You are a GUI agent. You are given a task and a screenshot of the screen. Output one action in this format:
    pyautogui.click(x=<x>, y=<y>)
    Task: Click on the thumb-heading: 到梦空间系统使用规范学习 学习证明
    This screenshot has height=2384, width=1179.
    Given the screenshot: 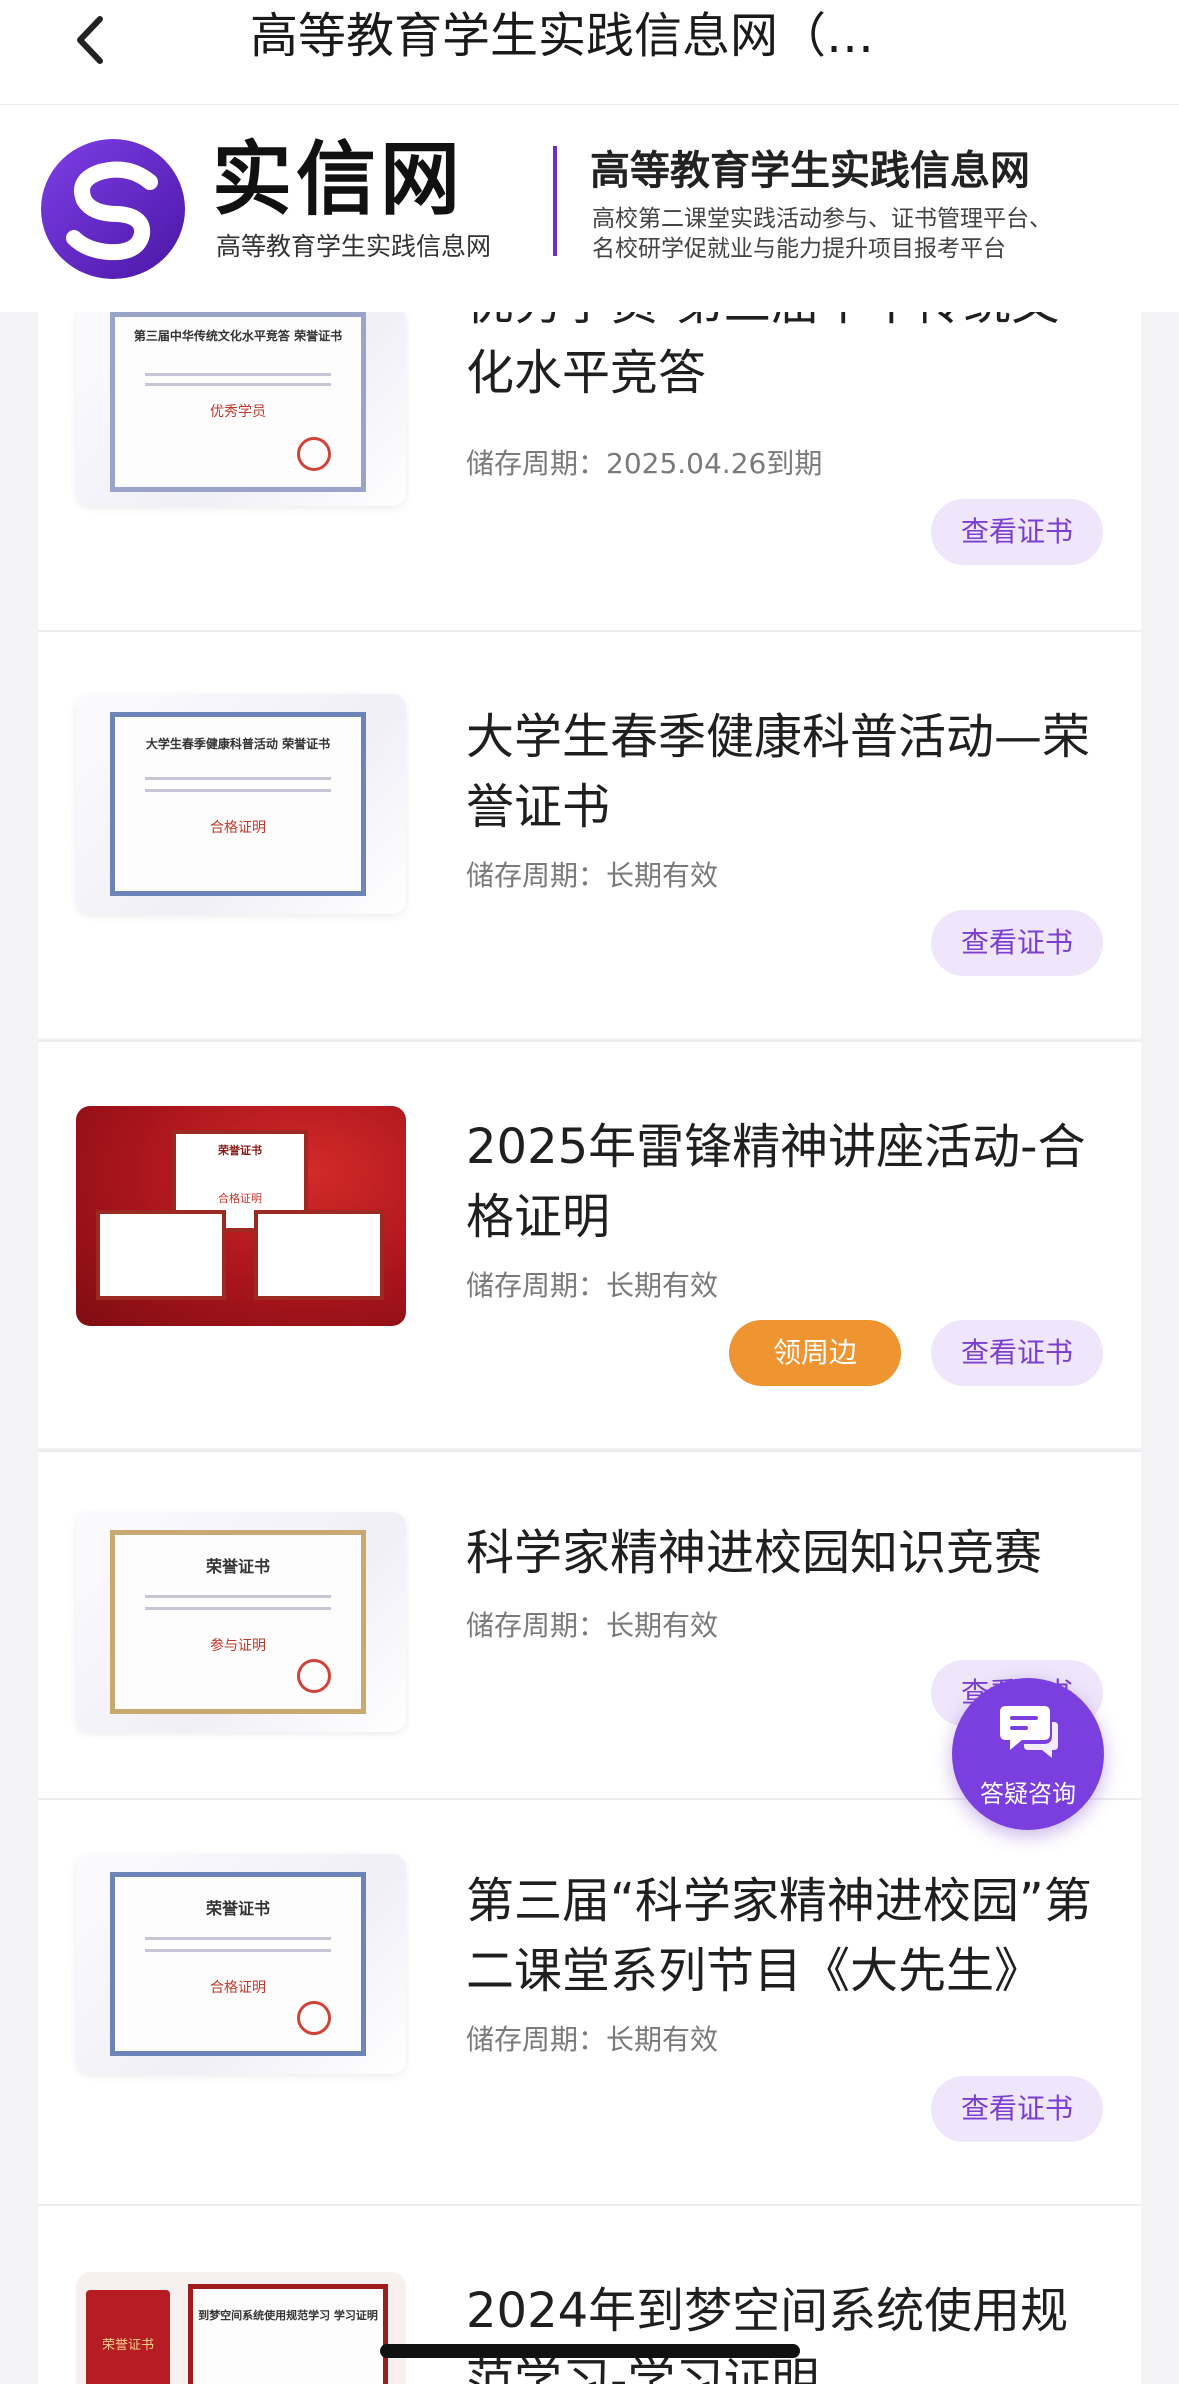 What is the action you would take?
    pyautogui.click(x=288, y=2315)
    